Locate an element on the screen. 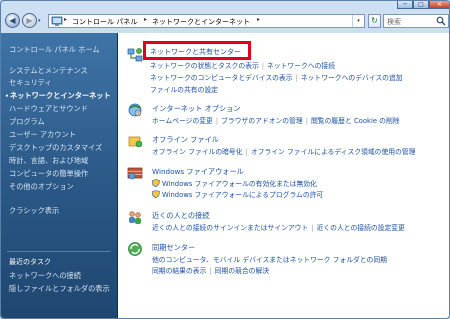 This screenshot has width=450, height=319. view-sync-results-link: 同期の結果の表示 is located at coordinates (179, 271).